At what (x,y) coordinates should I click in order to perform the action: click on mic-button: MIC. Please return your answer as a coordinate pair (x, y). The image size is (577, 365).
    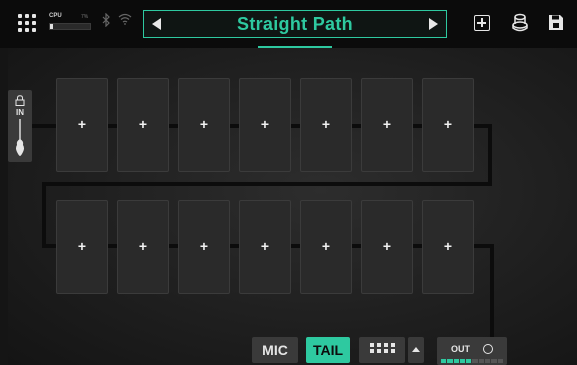
    Looking at the image, I should click on (275, 350).